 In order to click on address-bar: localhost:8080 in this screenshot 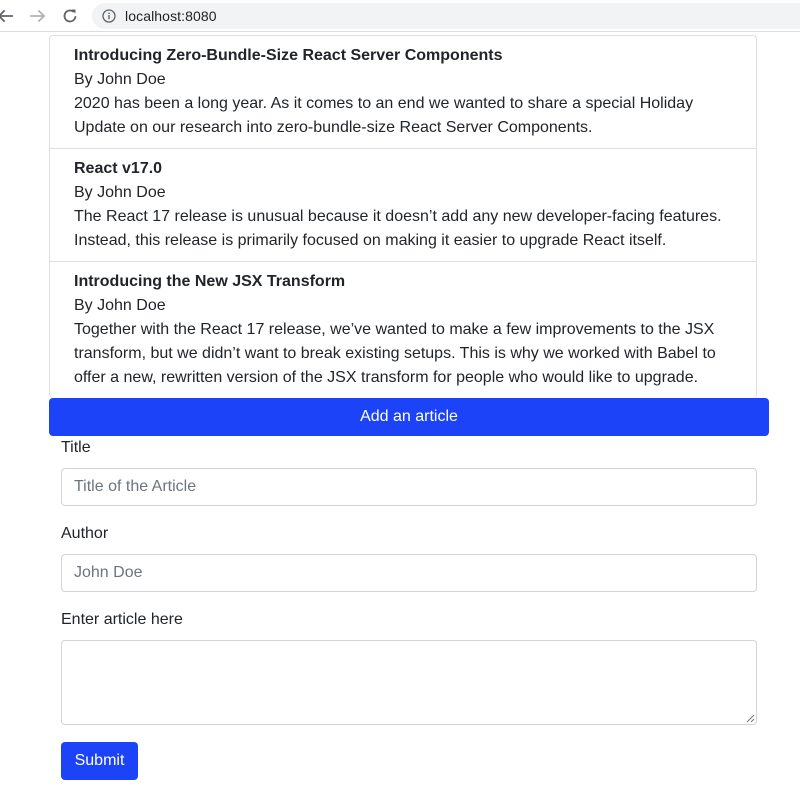, I will do `click(446, 16)`.